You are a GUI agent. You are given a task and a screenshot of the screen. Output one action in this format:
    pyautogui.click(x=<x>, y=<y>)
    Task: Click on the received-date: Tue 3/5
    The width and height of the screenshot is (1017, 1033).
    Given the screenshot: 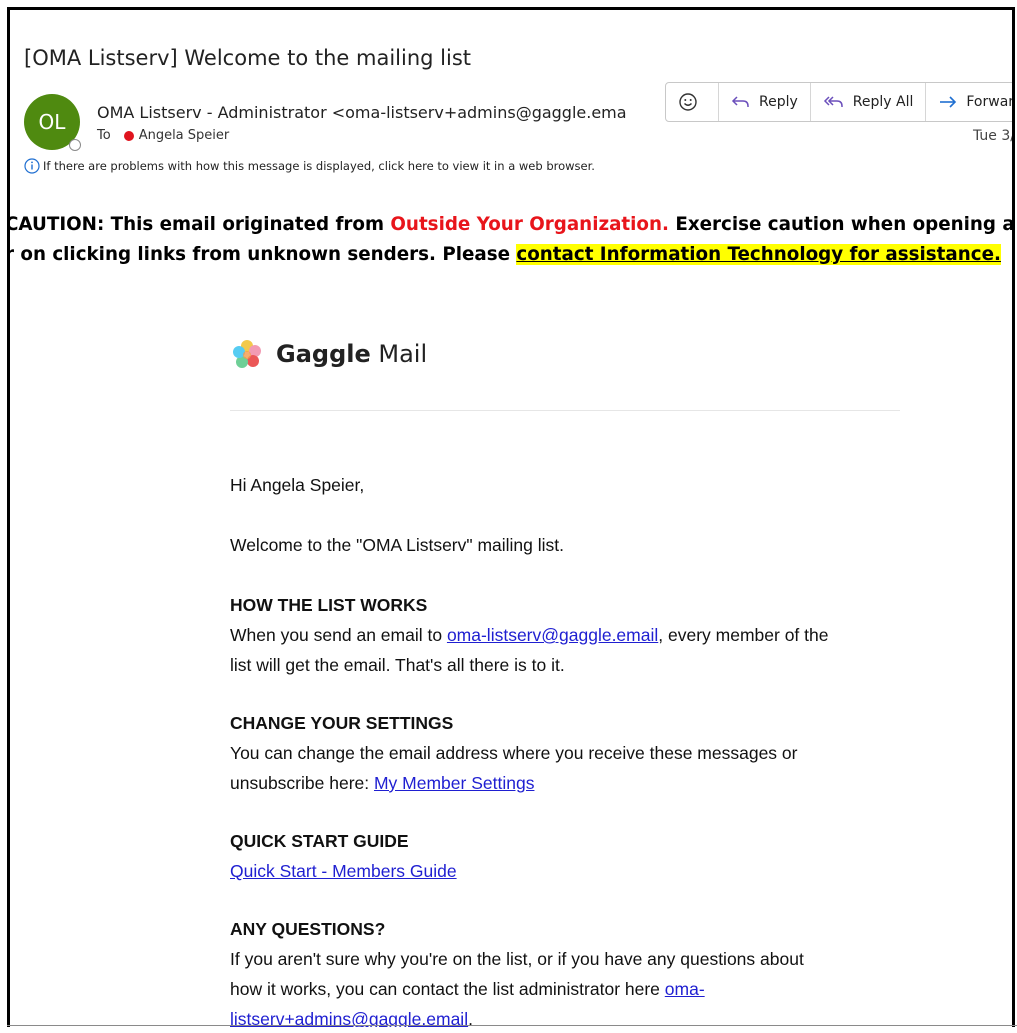 What is the action you would take?
    pyautogui.click(x=994, y=136)
    